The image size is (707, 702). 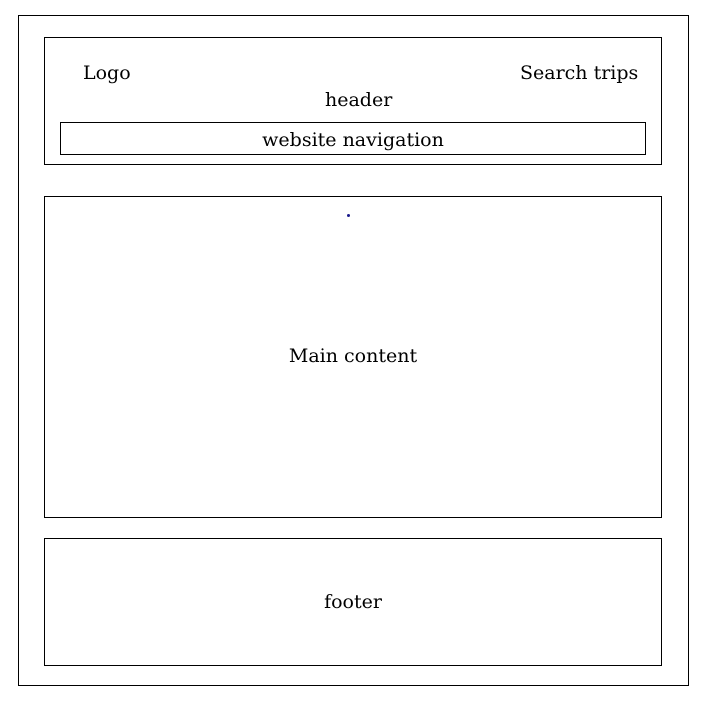 I want to click on footer-label: footer, so click(x=353, y=602).